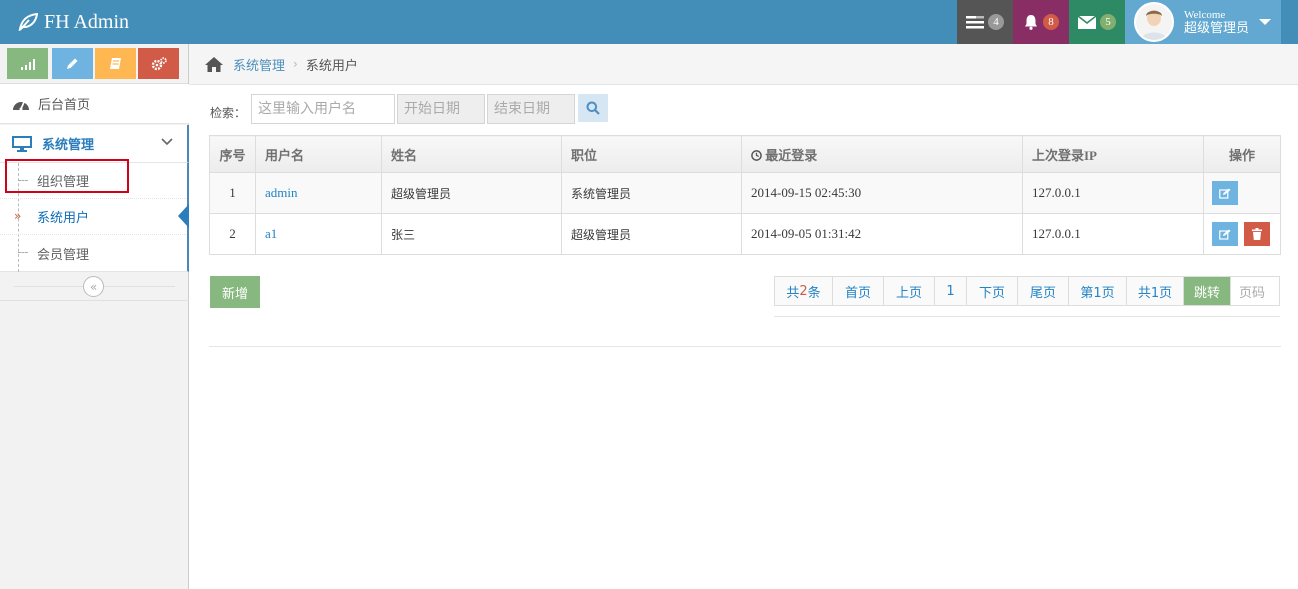 This screenshot has height=589, width=1298. Describe the element at coordinates (318, 234) in the screenshot. I see `cell-username: a1` at that location.